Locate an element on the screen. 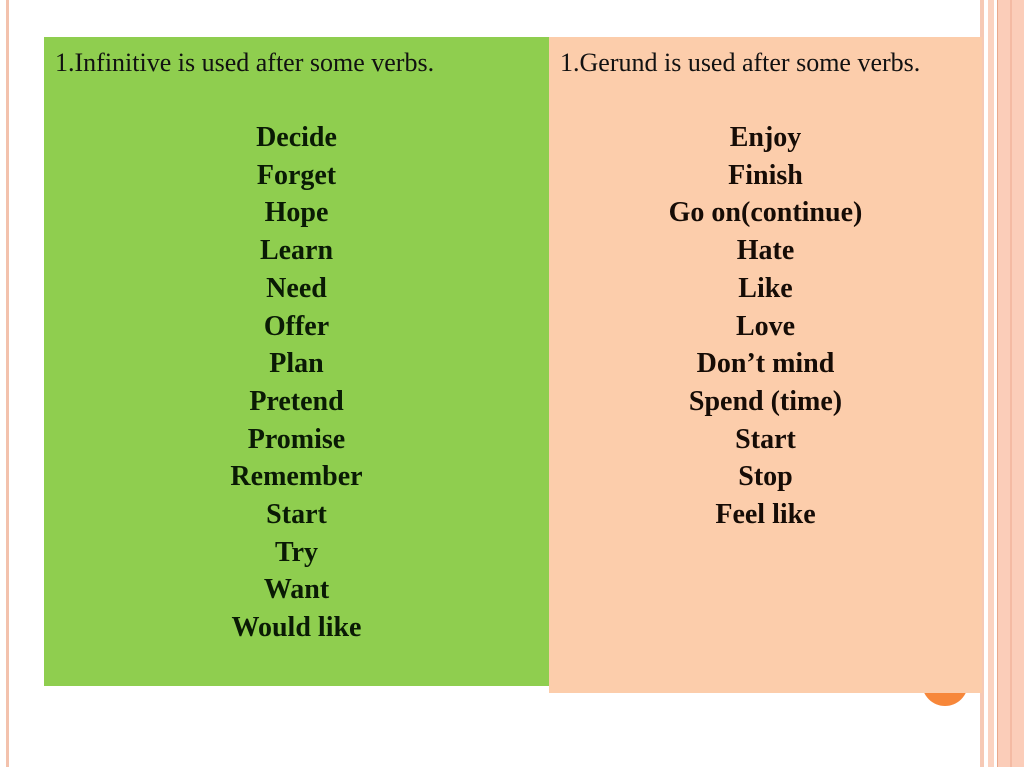 The image size is (1024, 767). verb-item: Go on(continue) is located at coordinates (765, 213).